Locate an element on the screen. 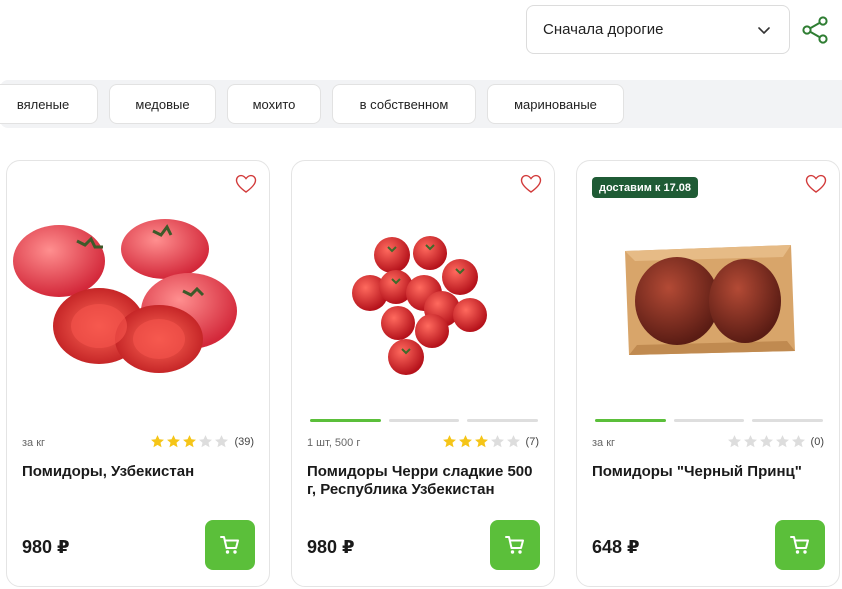  product-title: Помидоры, Узбекистан is located at coordinates (140, 472).